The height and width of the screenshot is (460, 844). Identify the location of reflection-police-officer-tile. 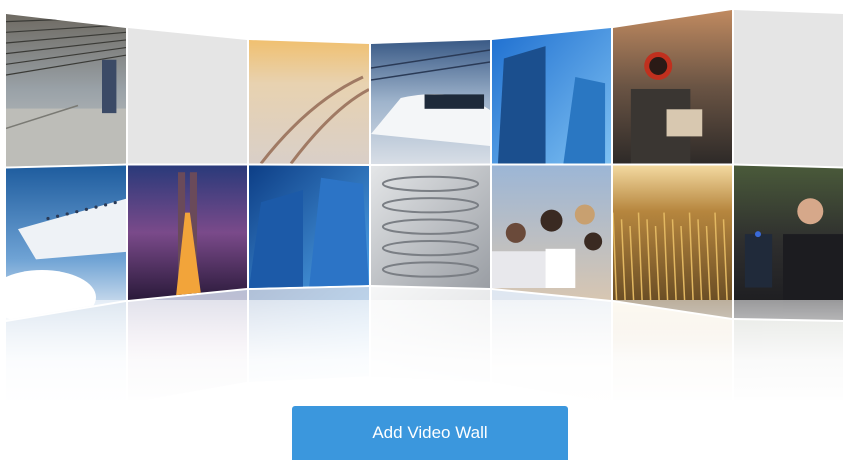
(788, 360).